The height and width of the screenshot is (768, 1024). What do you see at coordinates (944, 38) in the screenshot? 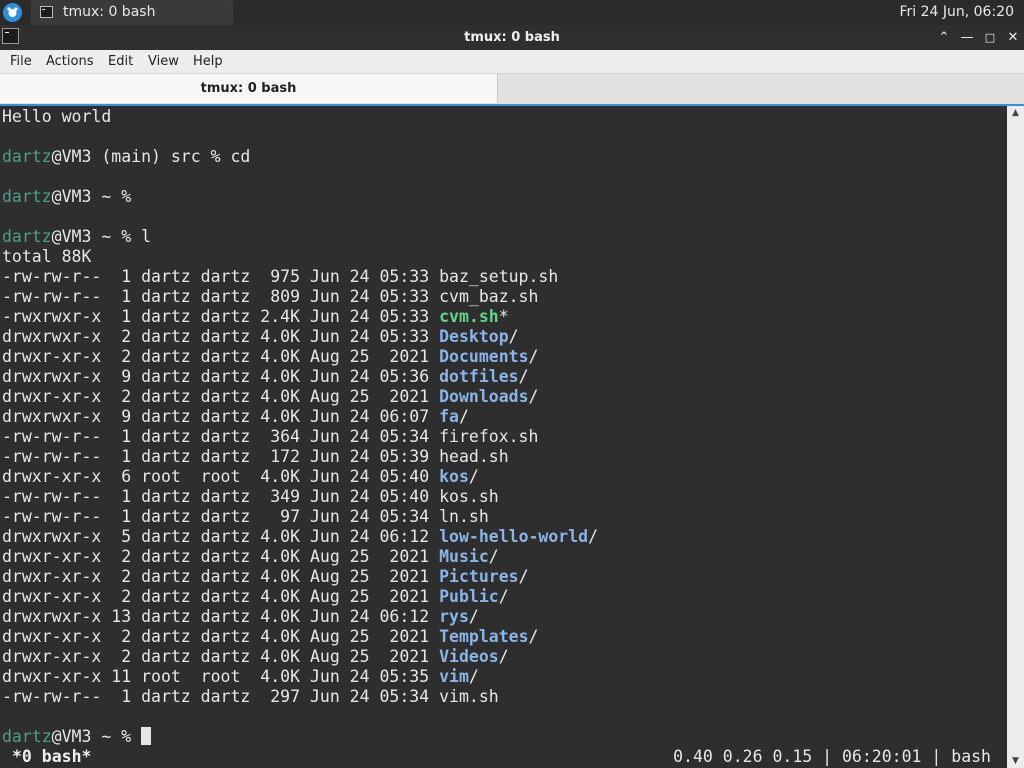
I see `maximize-up-icon: ⌃` at bounding box center [944, 38].